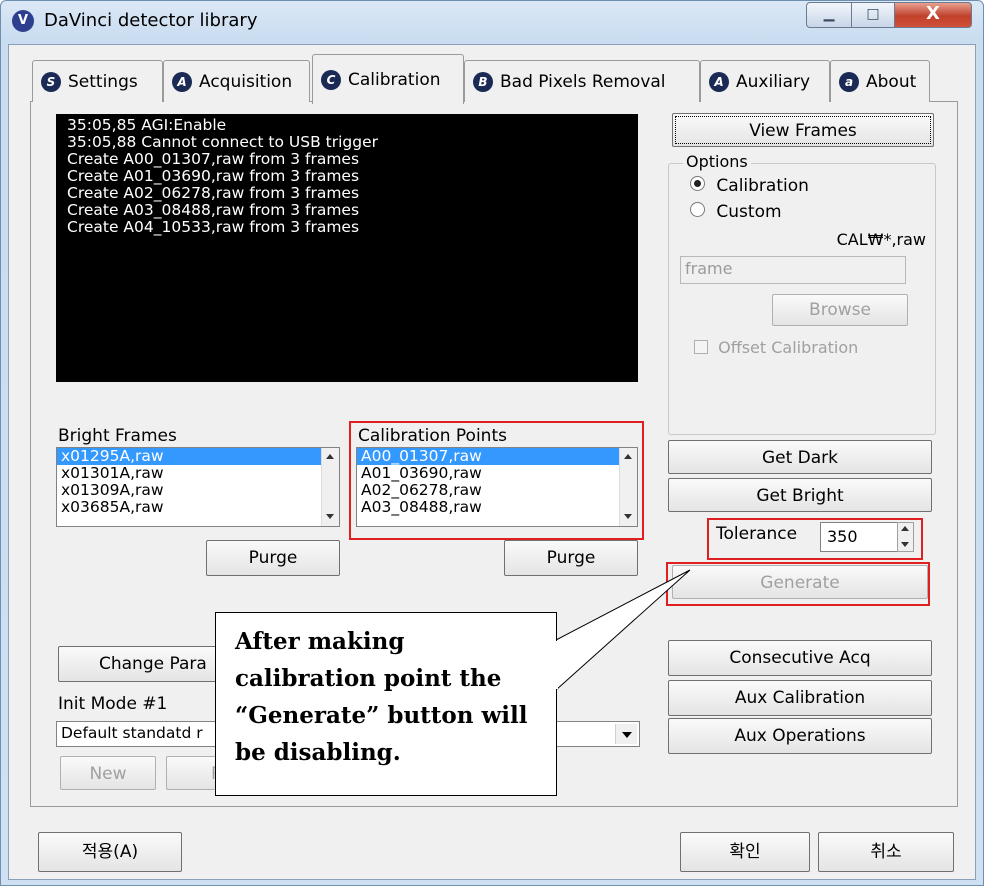  I want to click on init-mode-label: Init Mode #1, so click(113, 704).